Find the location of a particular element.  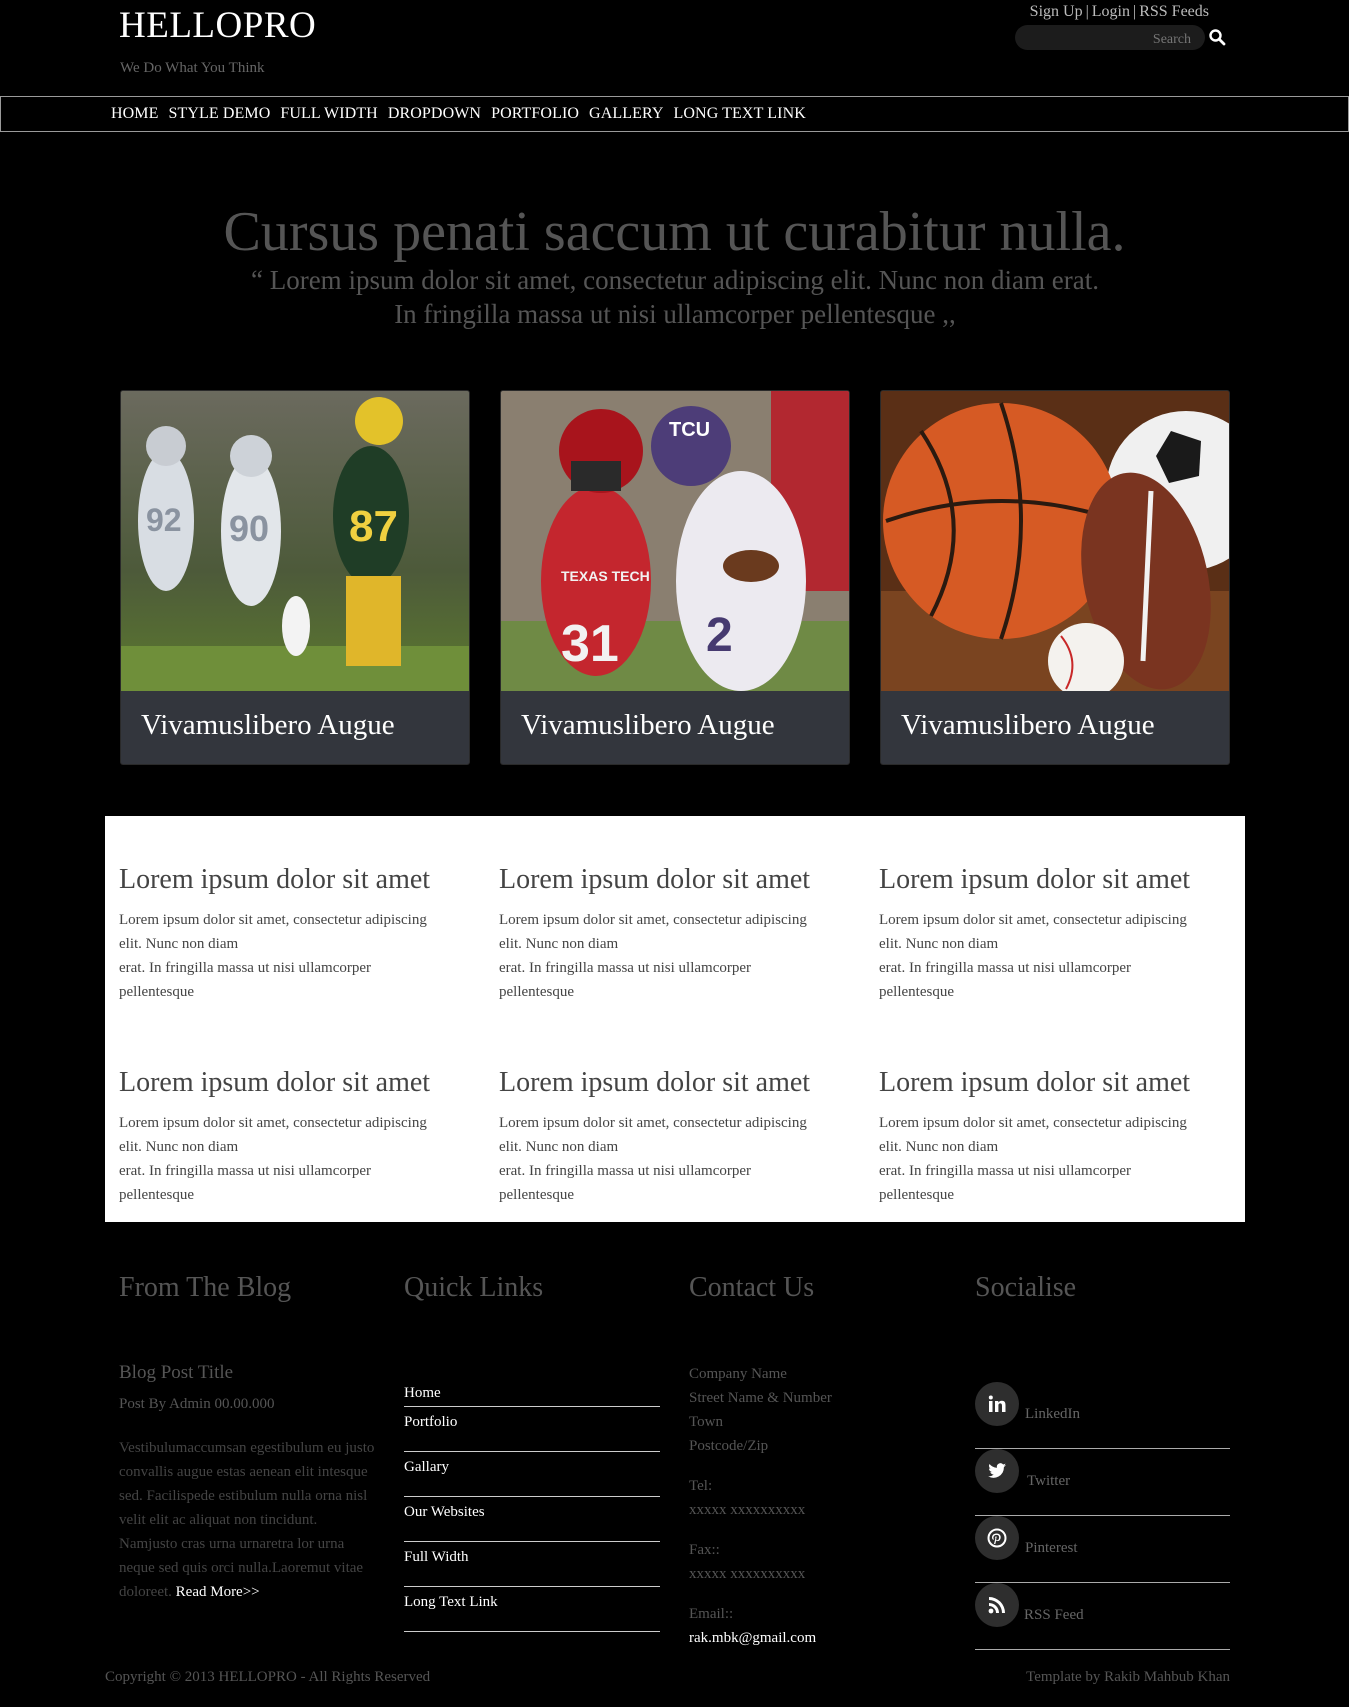

login-link: Login is located at coordinates (1111, 11).